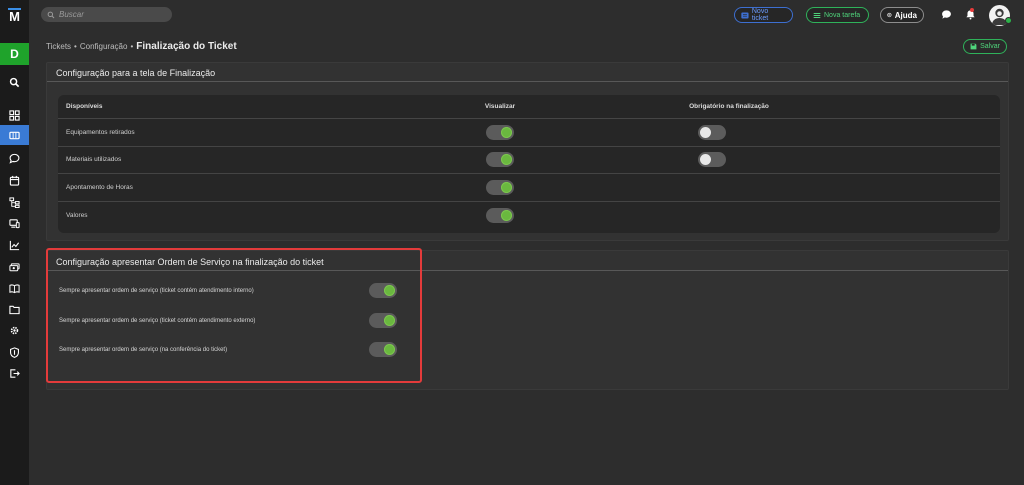 This screenshot has width=1024, height=485. I want to click on service-order-external-toggle, so click(383, 320).